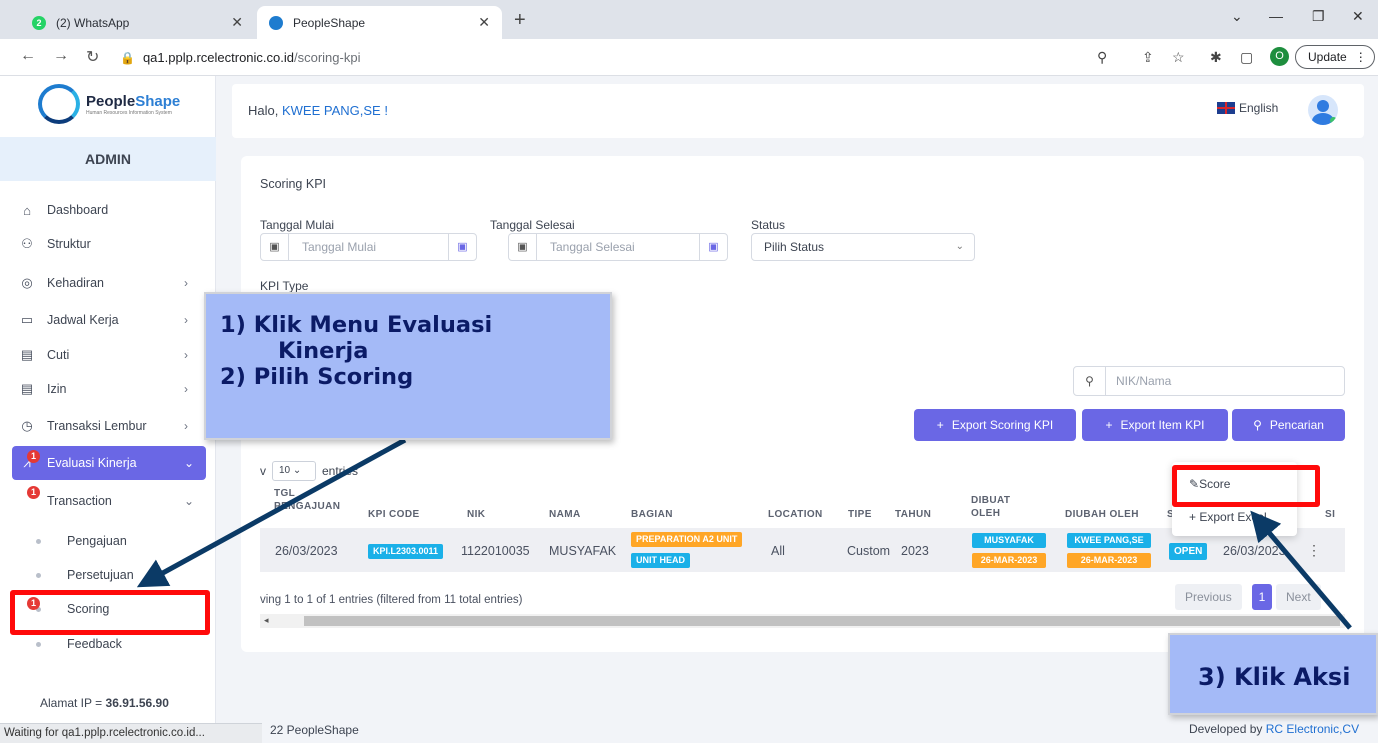  I want to click on clock-icon: ◷, so click(27, 425).